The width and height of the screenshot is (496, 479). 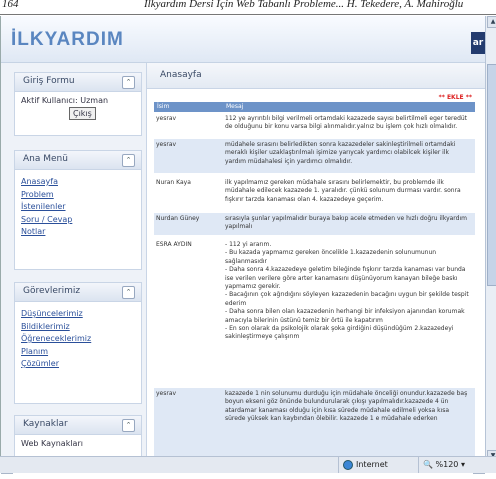 I want to click on site-banner: İLKYARDIM ar, so click(x=243, y=39).